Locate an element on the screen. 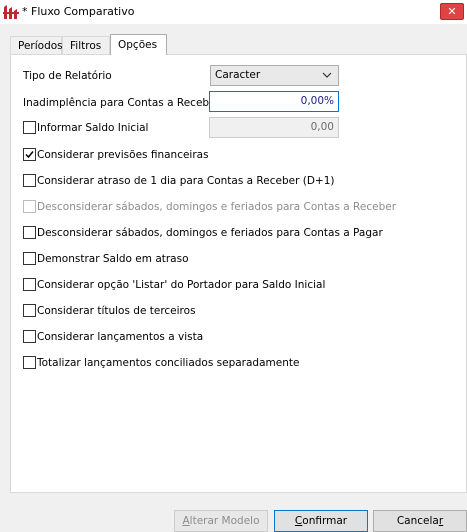 Image resolution: width=467 pixels, height=532 pixels. checkbox-third-party-titles is located at coordinates (29, 310).